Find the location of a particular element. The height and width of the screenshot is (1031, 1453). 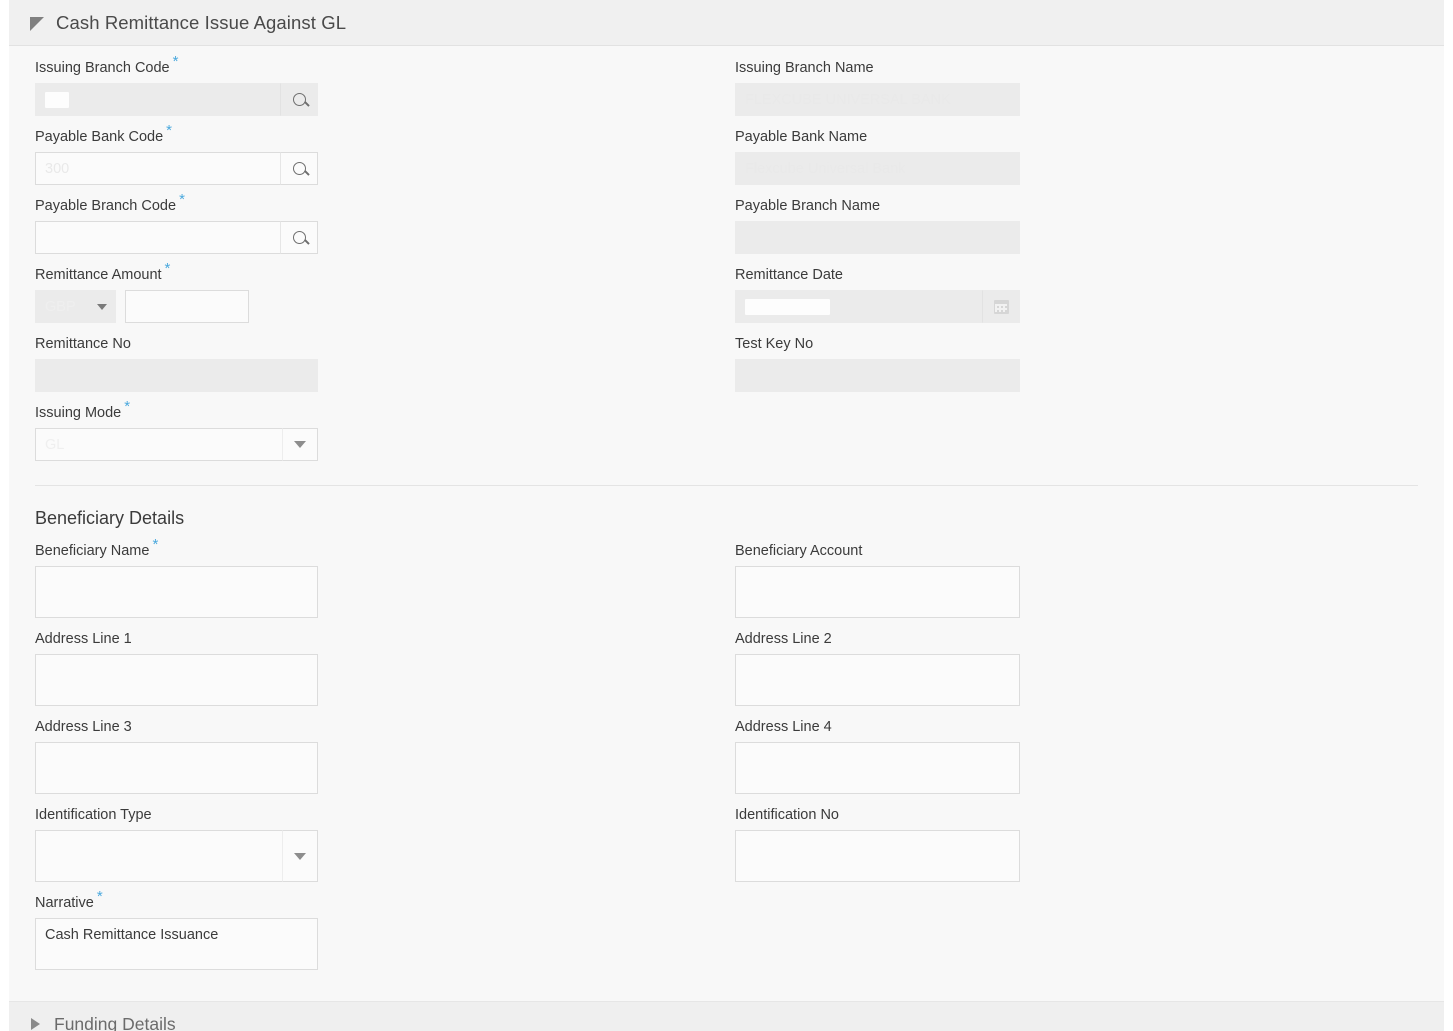

label-address-line-2: Address Line 2 is located at coordinates (783, 639).